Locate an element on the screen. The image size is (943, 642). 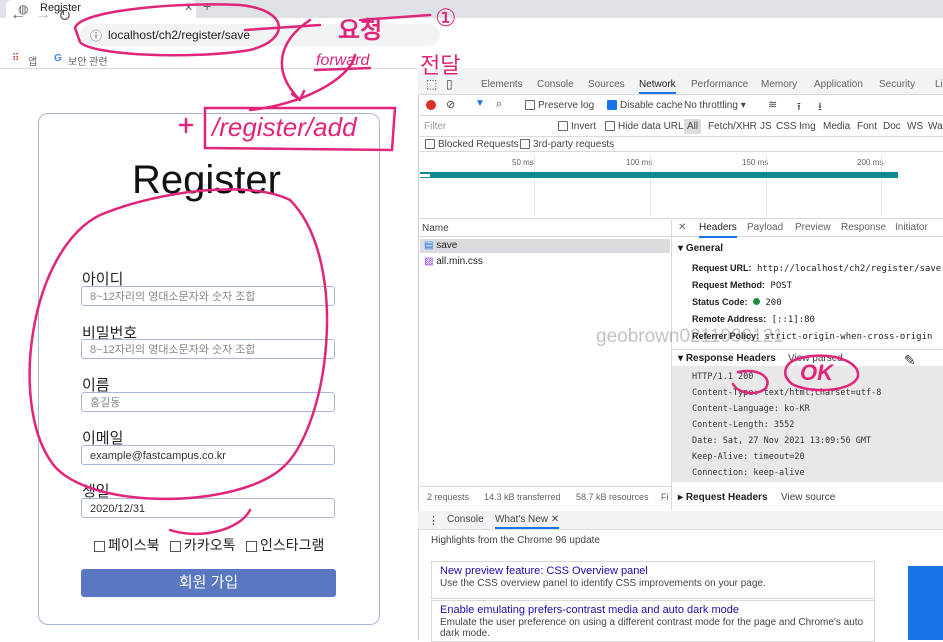
arrow-line is located at coordinates (282, 27).